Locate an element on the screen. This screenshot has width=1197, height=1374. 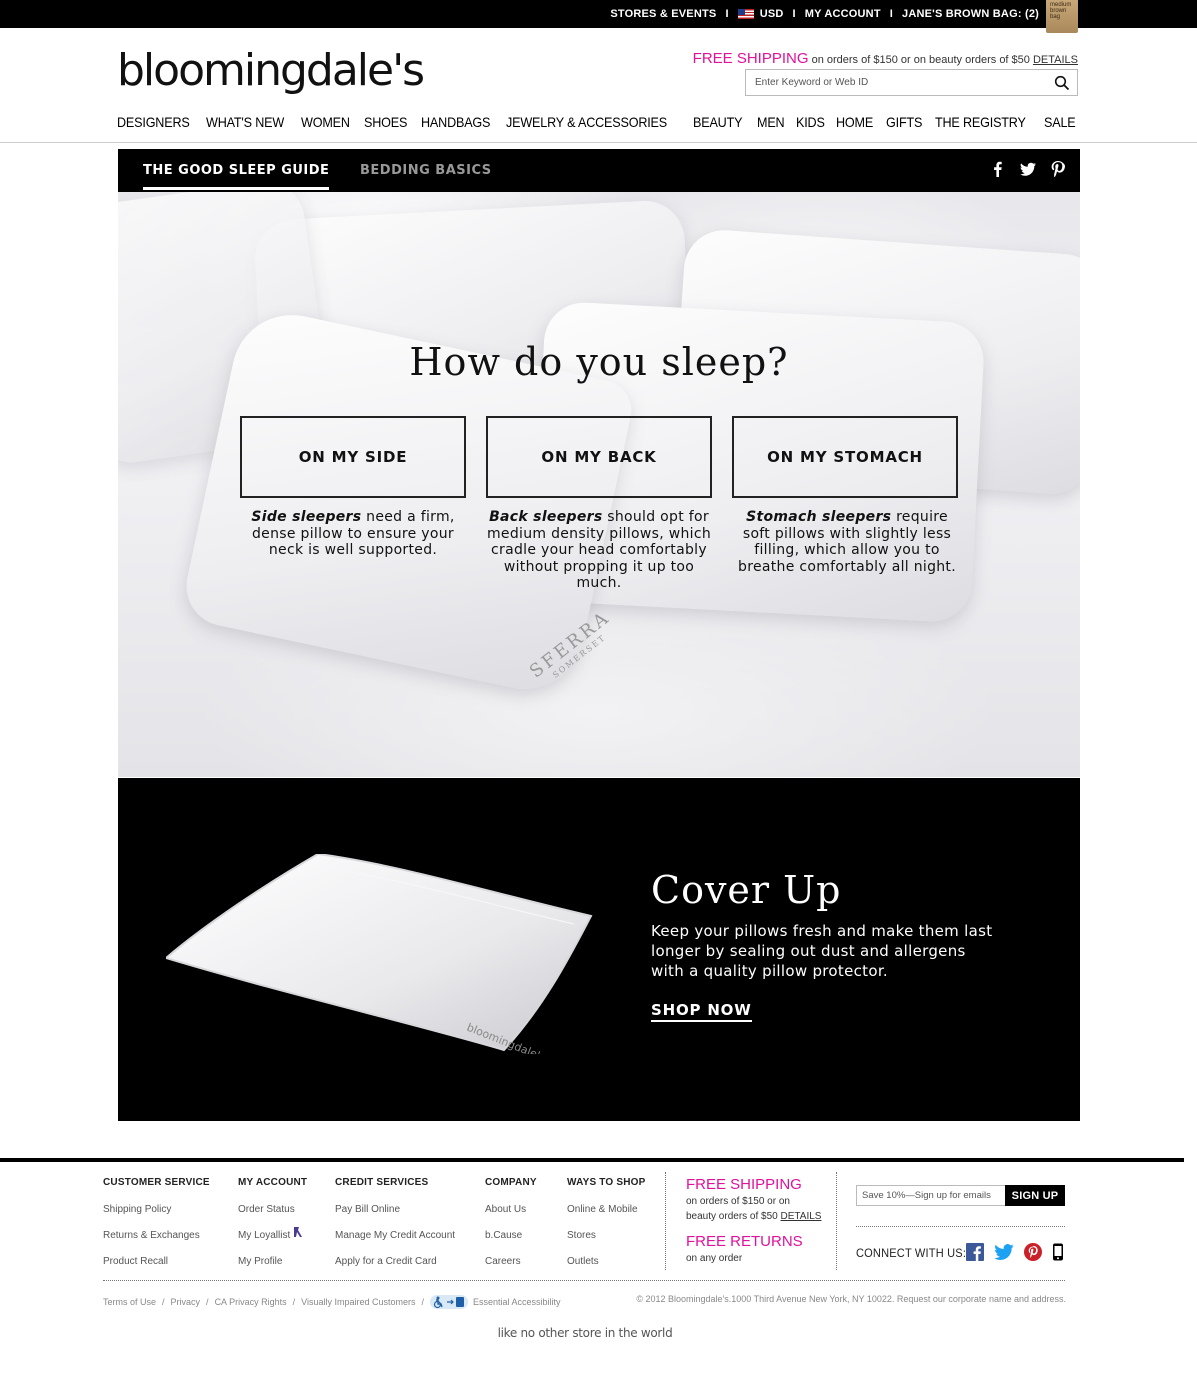
online-mobile-link: Online & Mobile is located at coordinates (606, 1209).